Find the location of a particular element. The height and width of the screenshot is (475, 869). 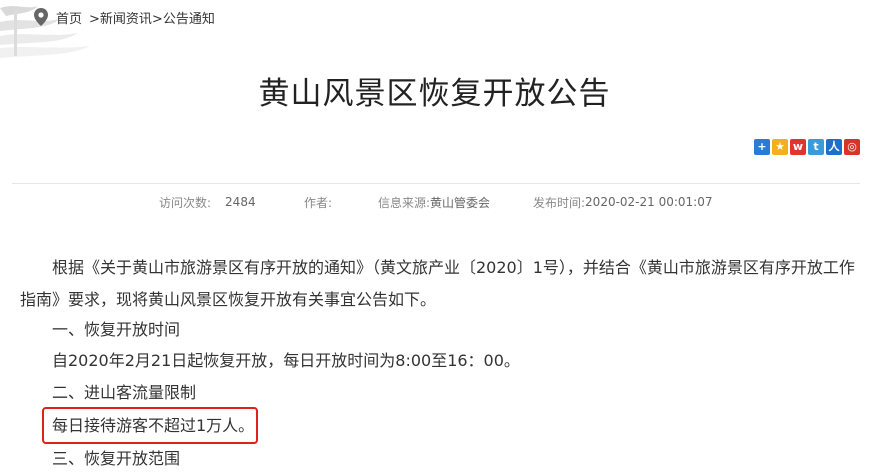

visits-meta: 访问次数: 2484 is located at coordinates (207, 202).